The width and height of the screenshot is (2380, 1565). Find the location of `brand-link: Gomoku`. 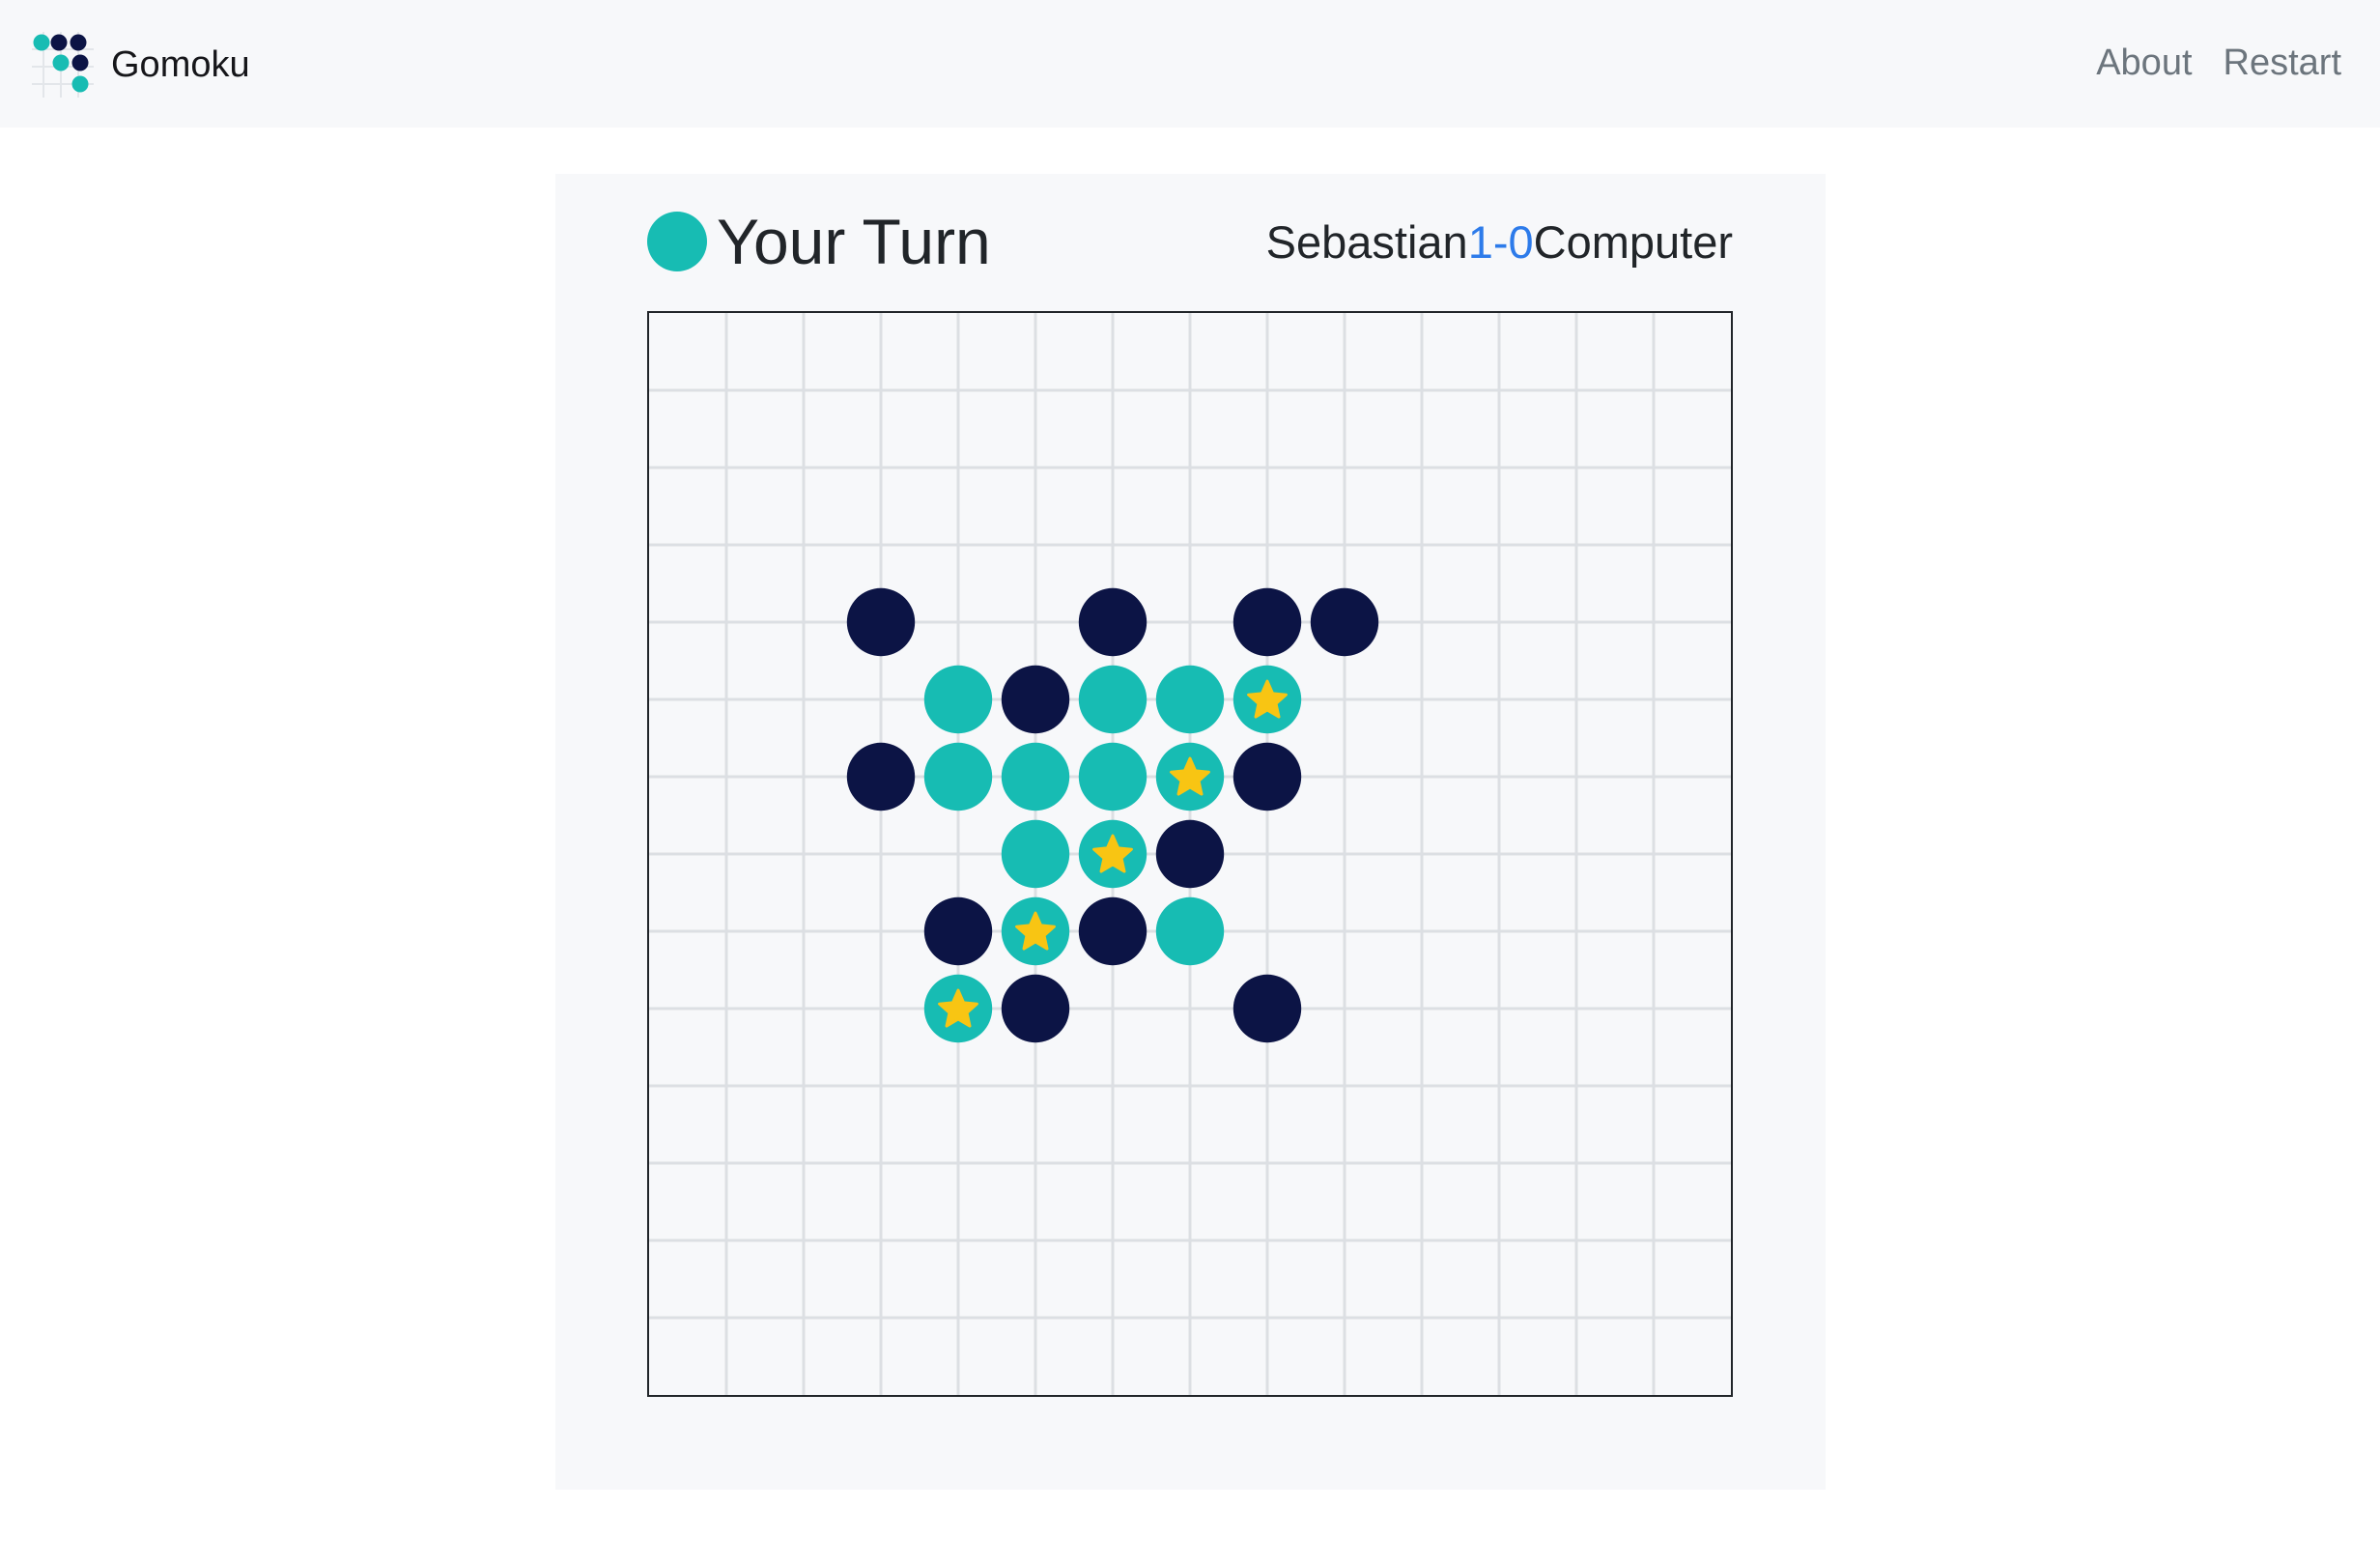

brand-link: Gomoku is located at coordinates (141, 65).